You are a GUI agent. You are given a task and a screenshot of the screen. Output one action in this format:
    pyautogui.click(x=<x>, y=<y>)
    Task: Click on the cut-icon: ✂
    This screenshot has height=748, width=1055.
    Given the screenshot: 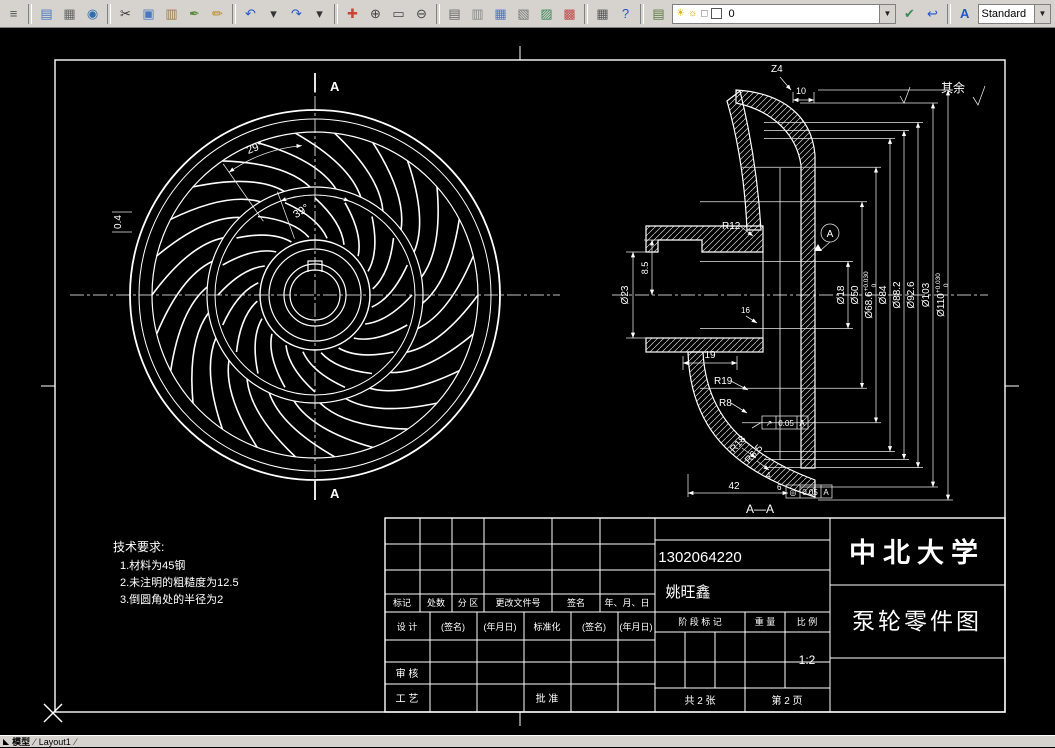 What is the action you would take?
    pyautogui.click(x=125, y=13)
    